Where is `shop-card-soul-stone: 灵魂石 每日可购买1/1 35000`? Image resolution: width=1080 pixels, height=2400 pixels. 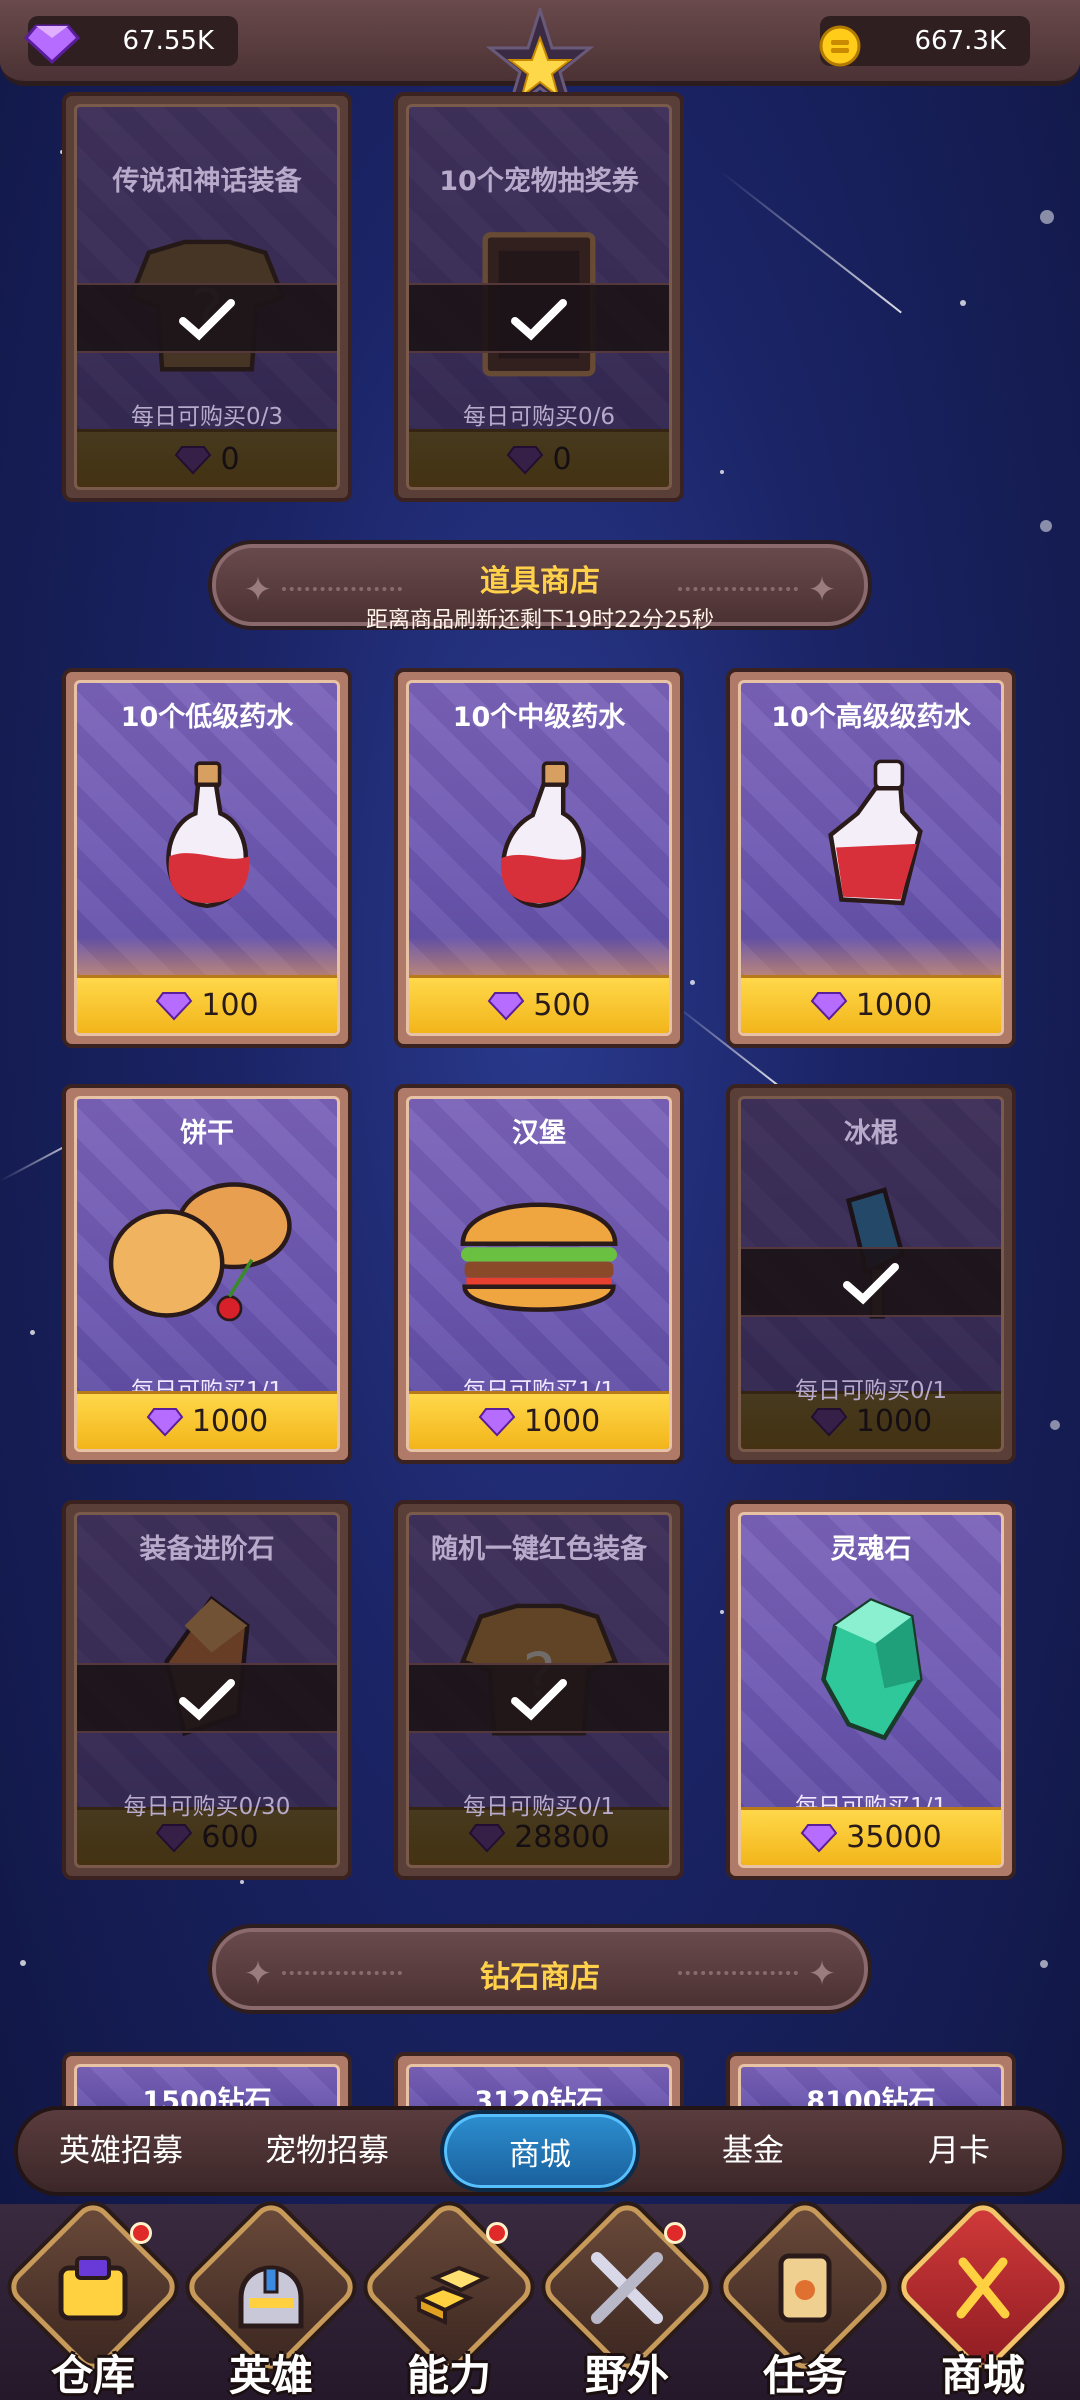 shop-card-soul-stone: 灵魂石 每日可购买1/1 35000 is located at coordinates (871, 1690).